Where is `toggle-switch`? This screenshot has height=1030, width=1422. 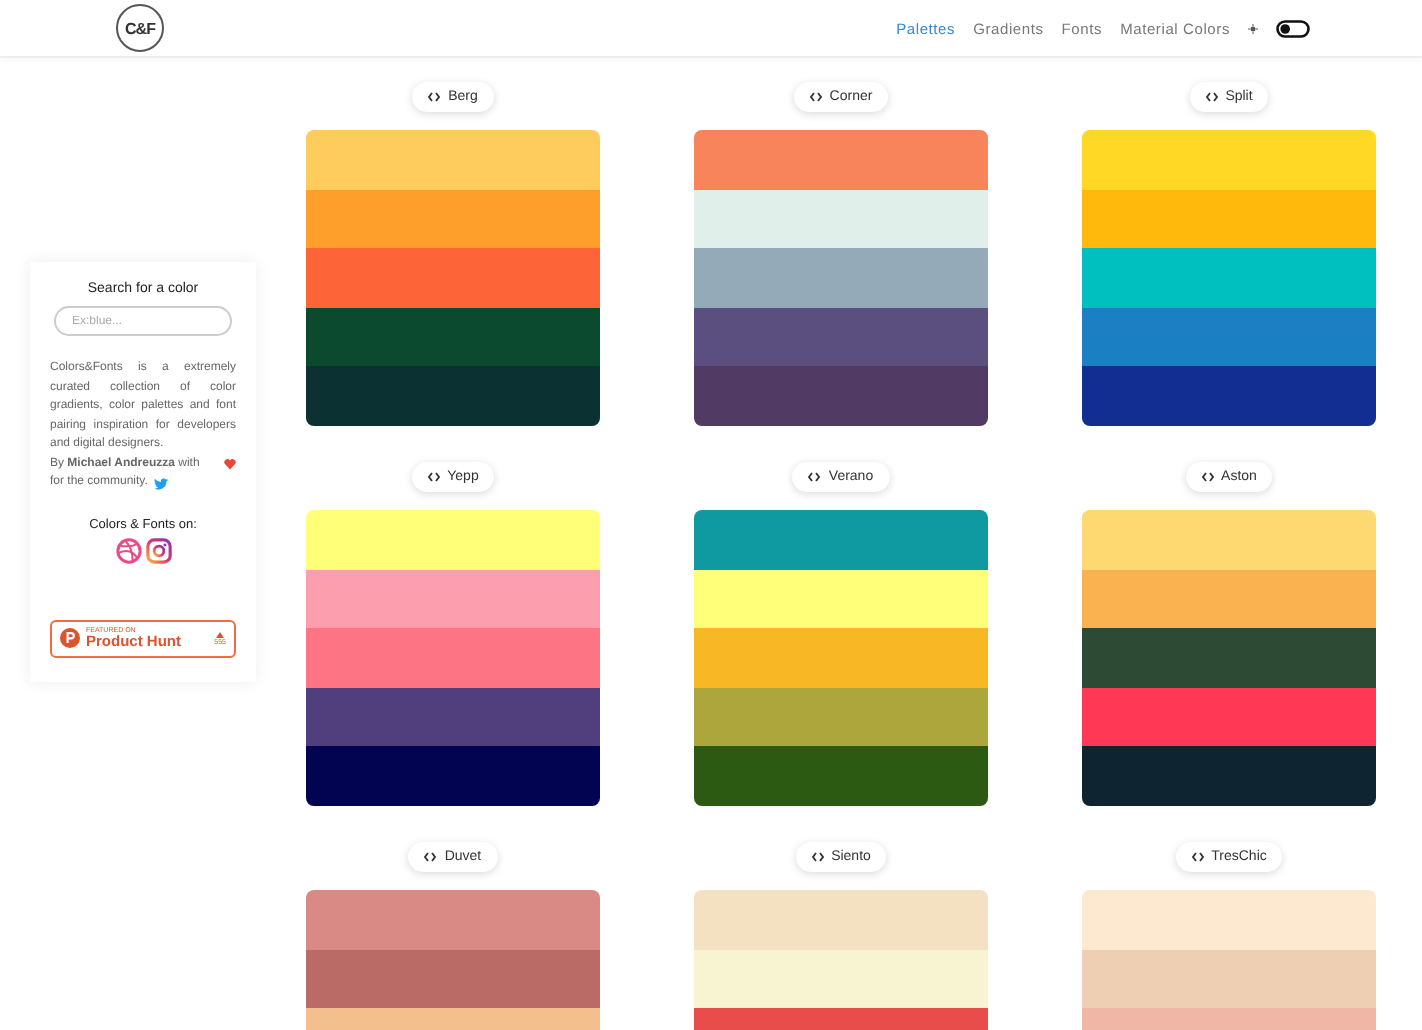 toggle-switch is located at coordinates (1293, 28).